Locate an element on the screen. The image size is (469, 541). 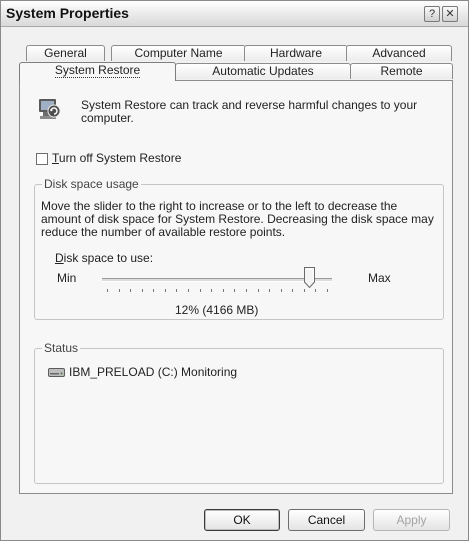
apply-button: Apply is located at coordinates (411, 520).